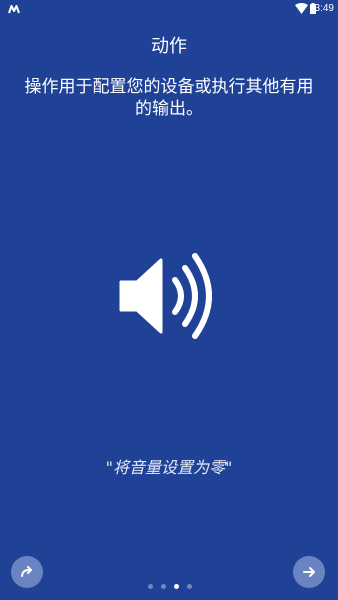 Image resolution: width=338 pixels, height=600 pixels. What do you see at coordinates (14, 9) in the screenshot?
I see `app-logo-icon` at bounding box center [14, 9].